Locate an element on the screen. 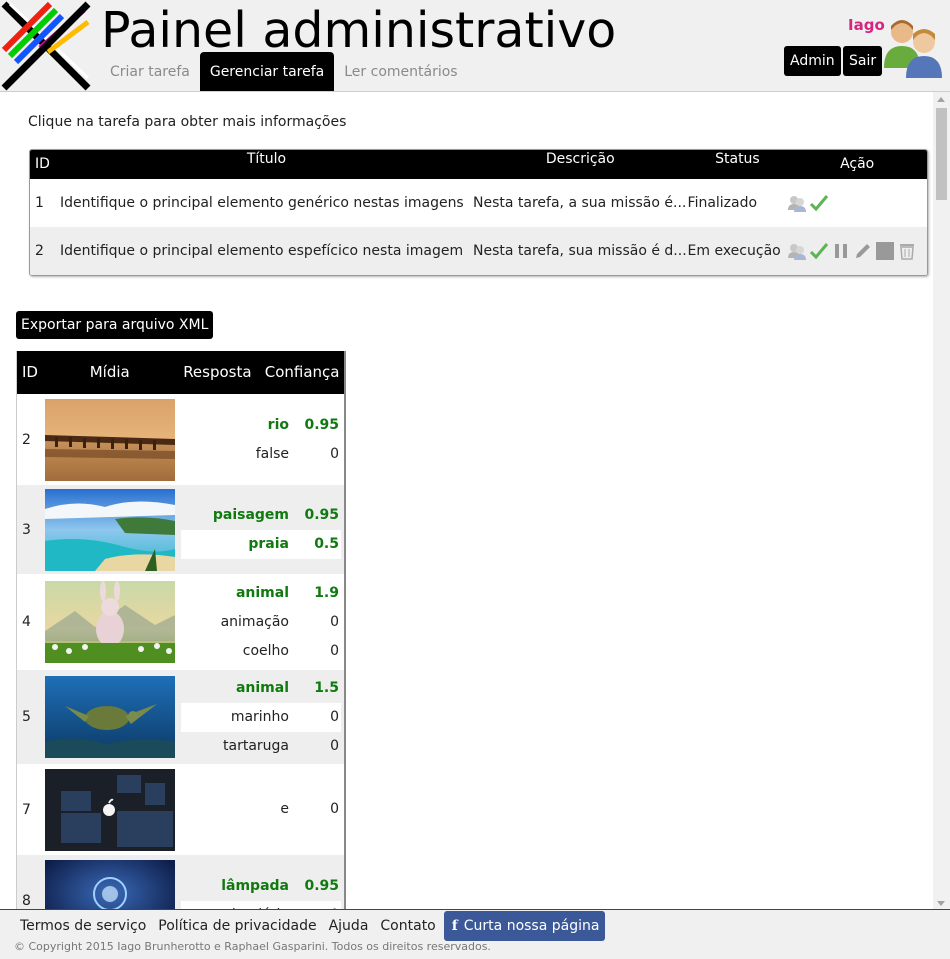 The width and height of the screenshot is (950, 959). media-table-header: ID Mídia Resposta Confiança is located at coordinates (180, 372).